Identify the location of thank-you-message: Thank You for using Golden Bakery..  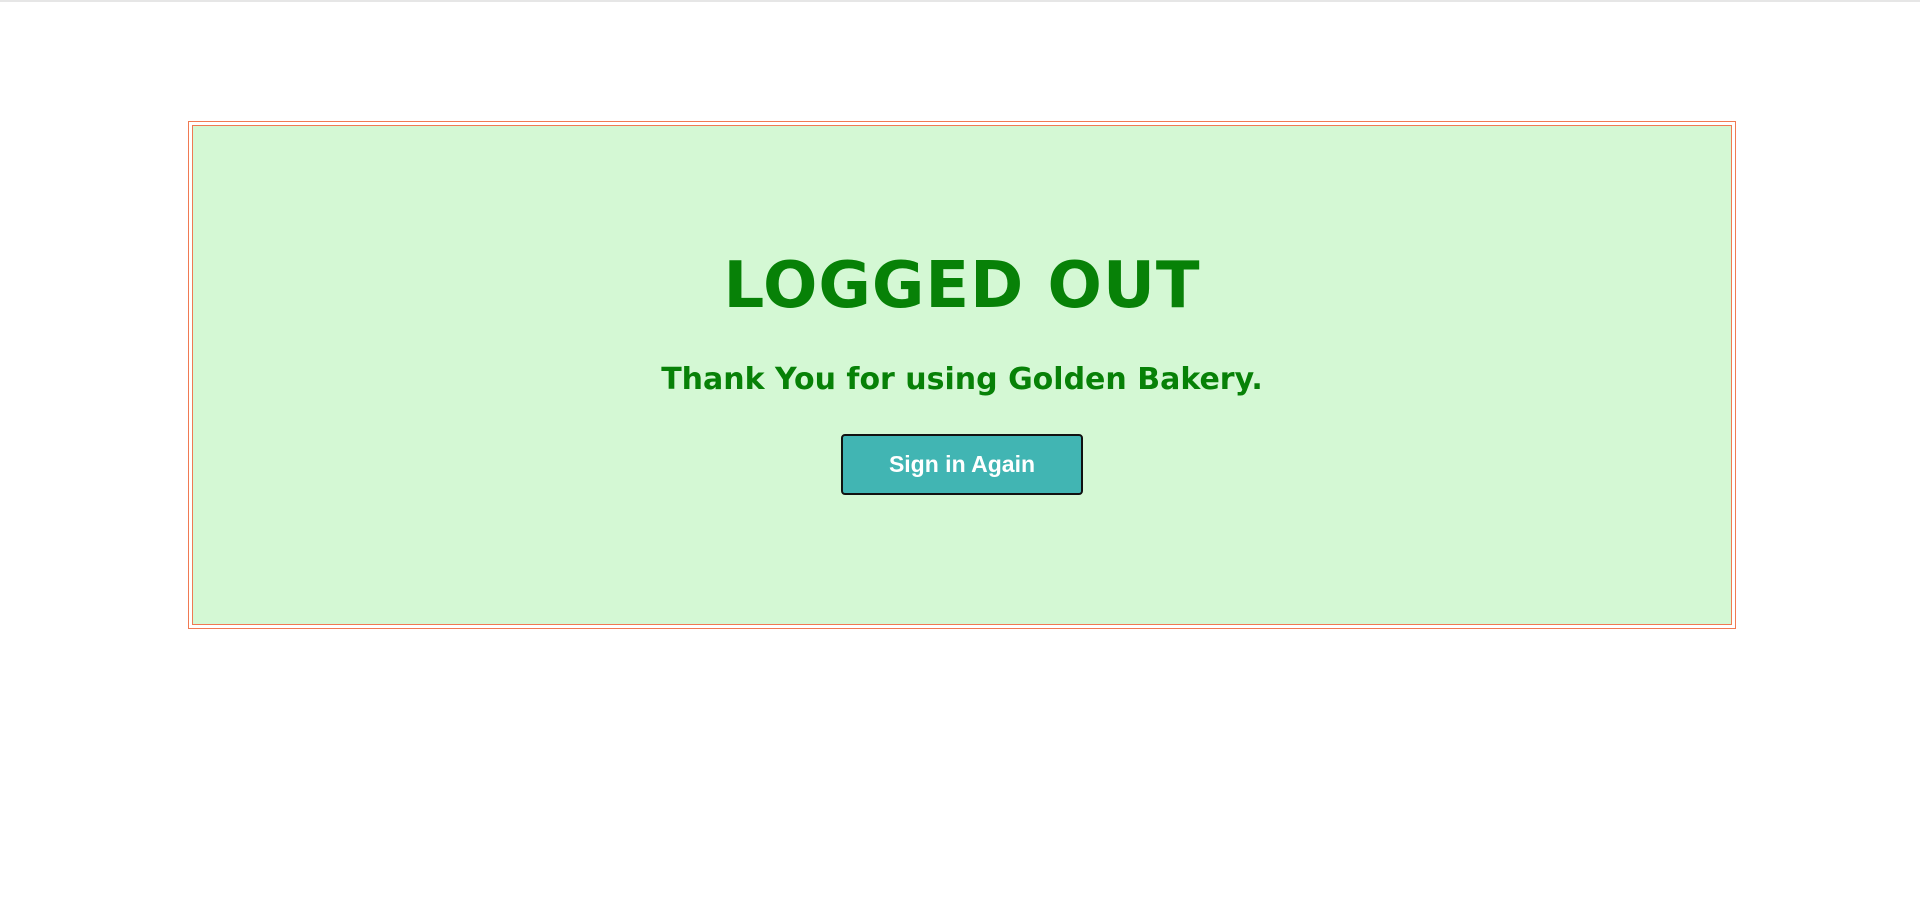
(962, 379).